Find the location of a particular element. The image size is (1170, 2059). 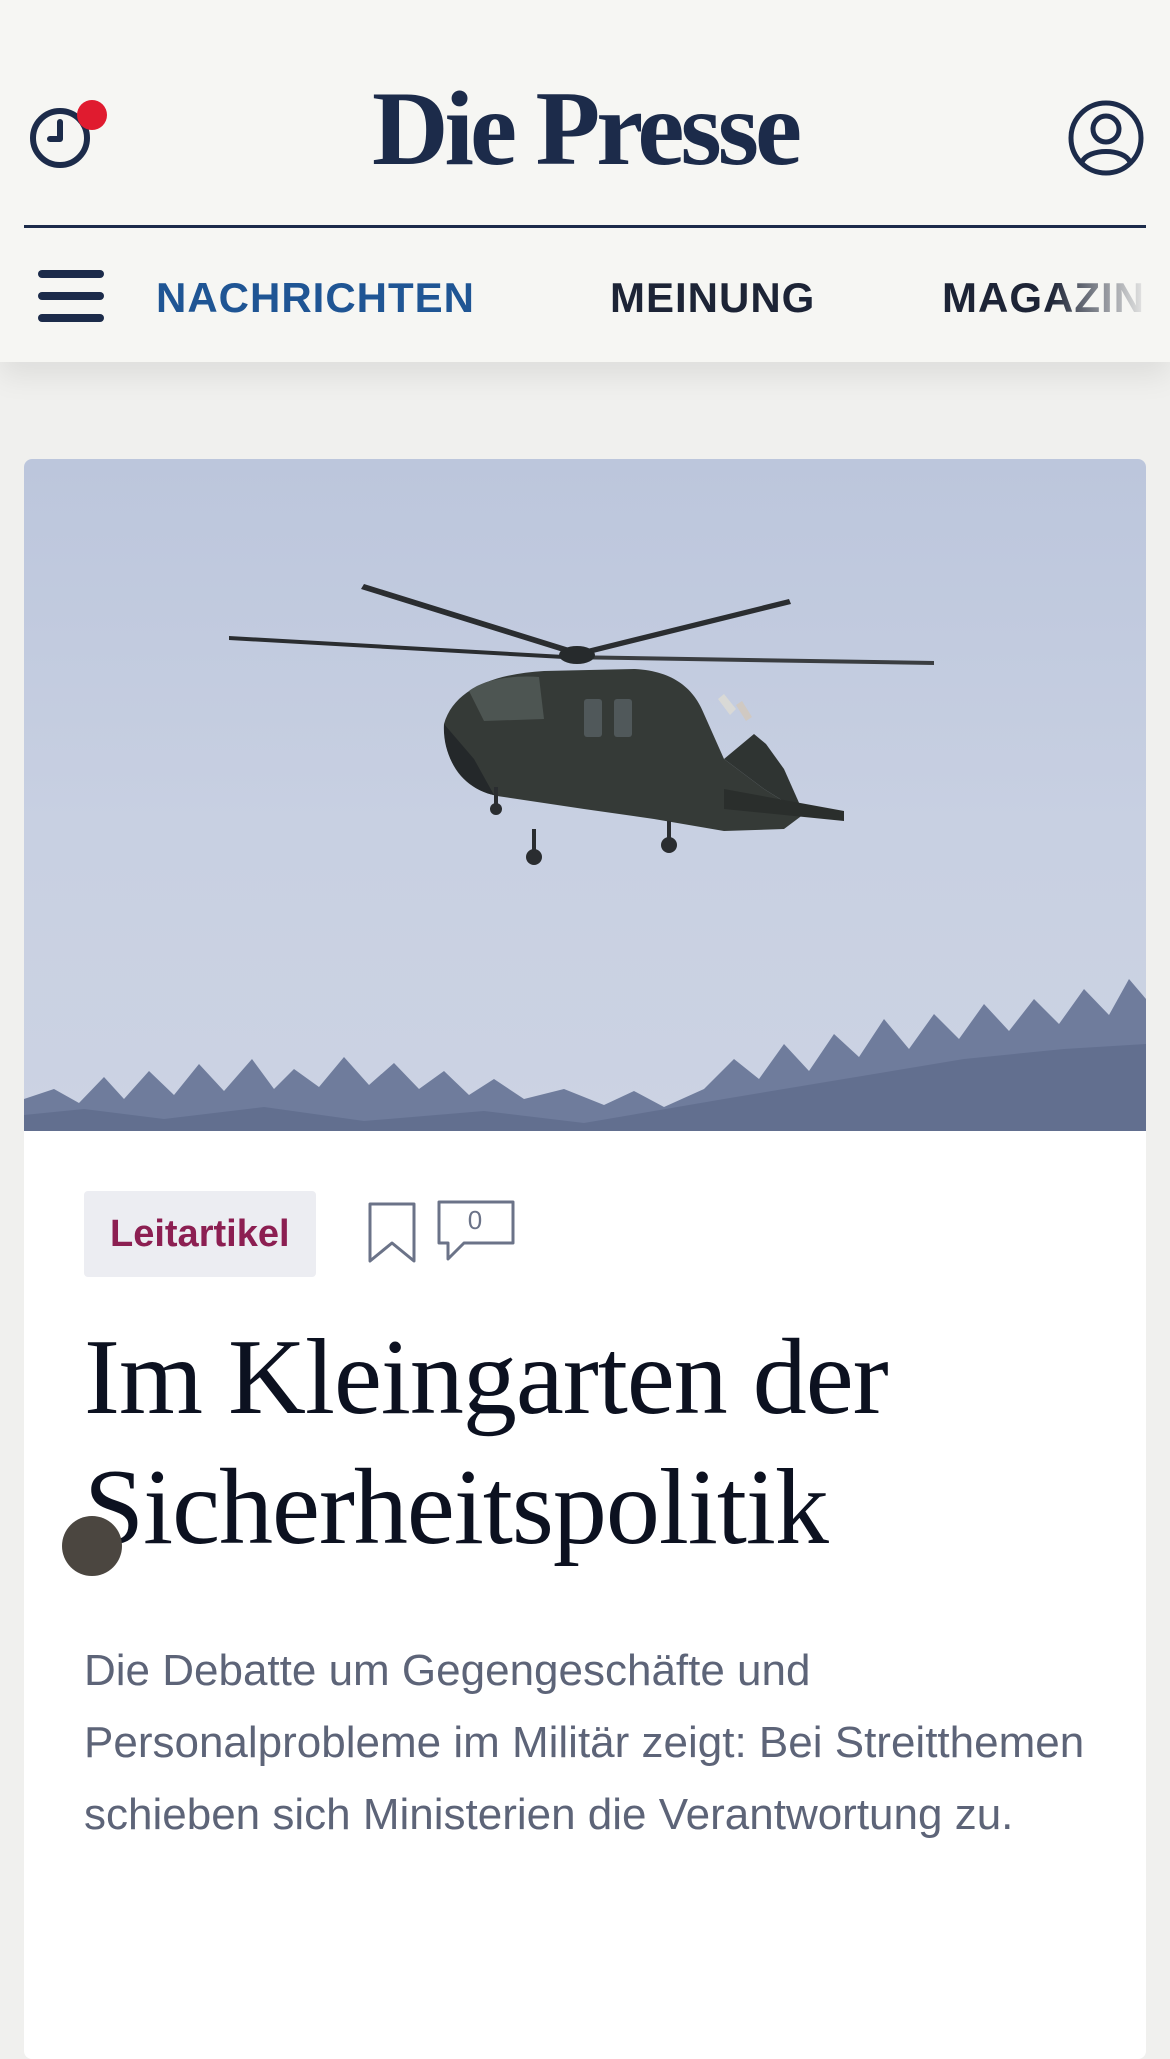

headline-line-1: Im Kleingarten der is located at coordinates (486, 1377).